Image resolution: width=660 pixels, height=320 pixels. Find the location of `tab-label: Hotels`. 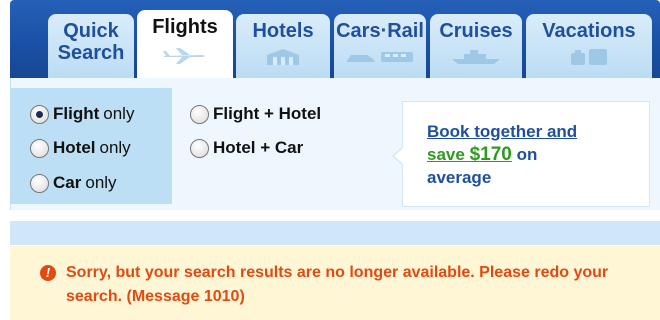

tab-label: Hotels is located at coordinates (283, 31).